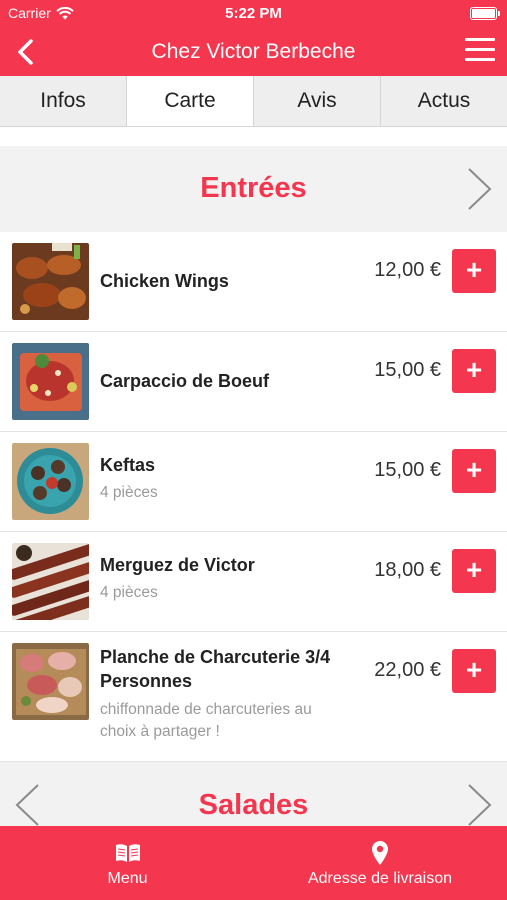  I want to click on item-name: Planche de Charcuterie 3/4 Personnes, so click(215, 669).